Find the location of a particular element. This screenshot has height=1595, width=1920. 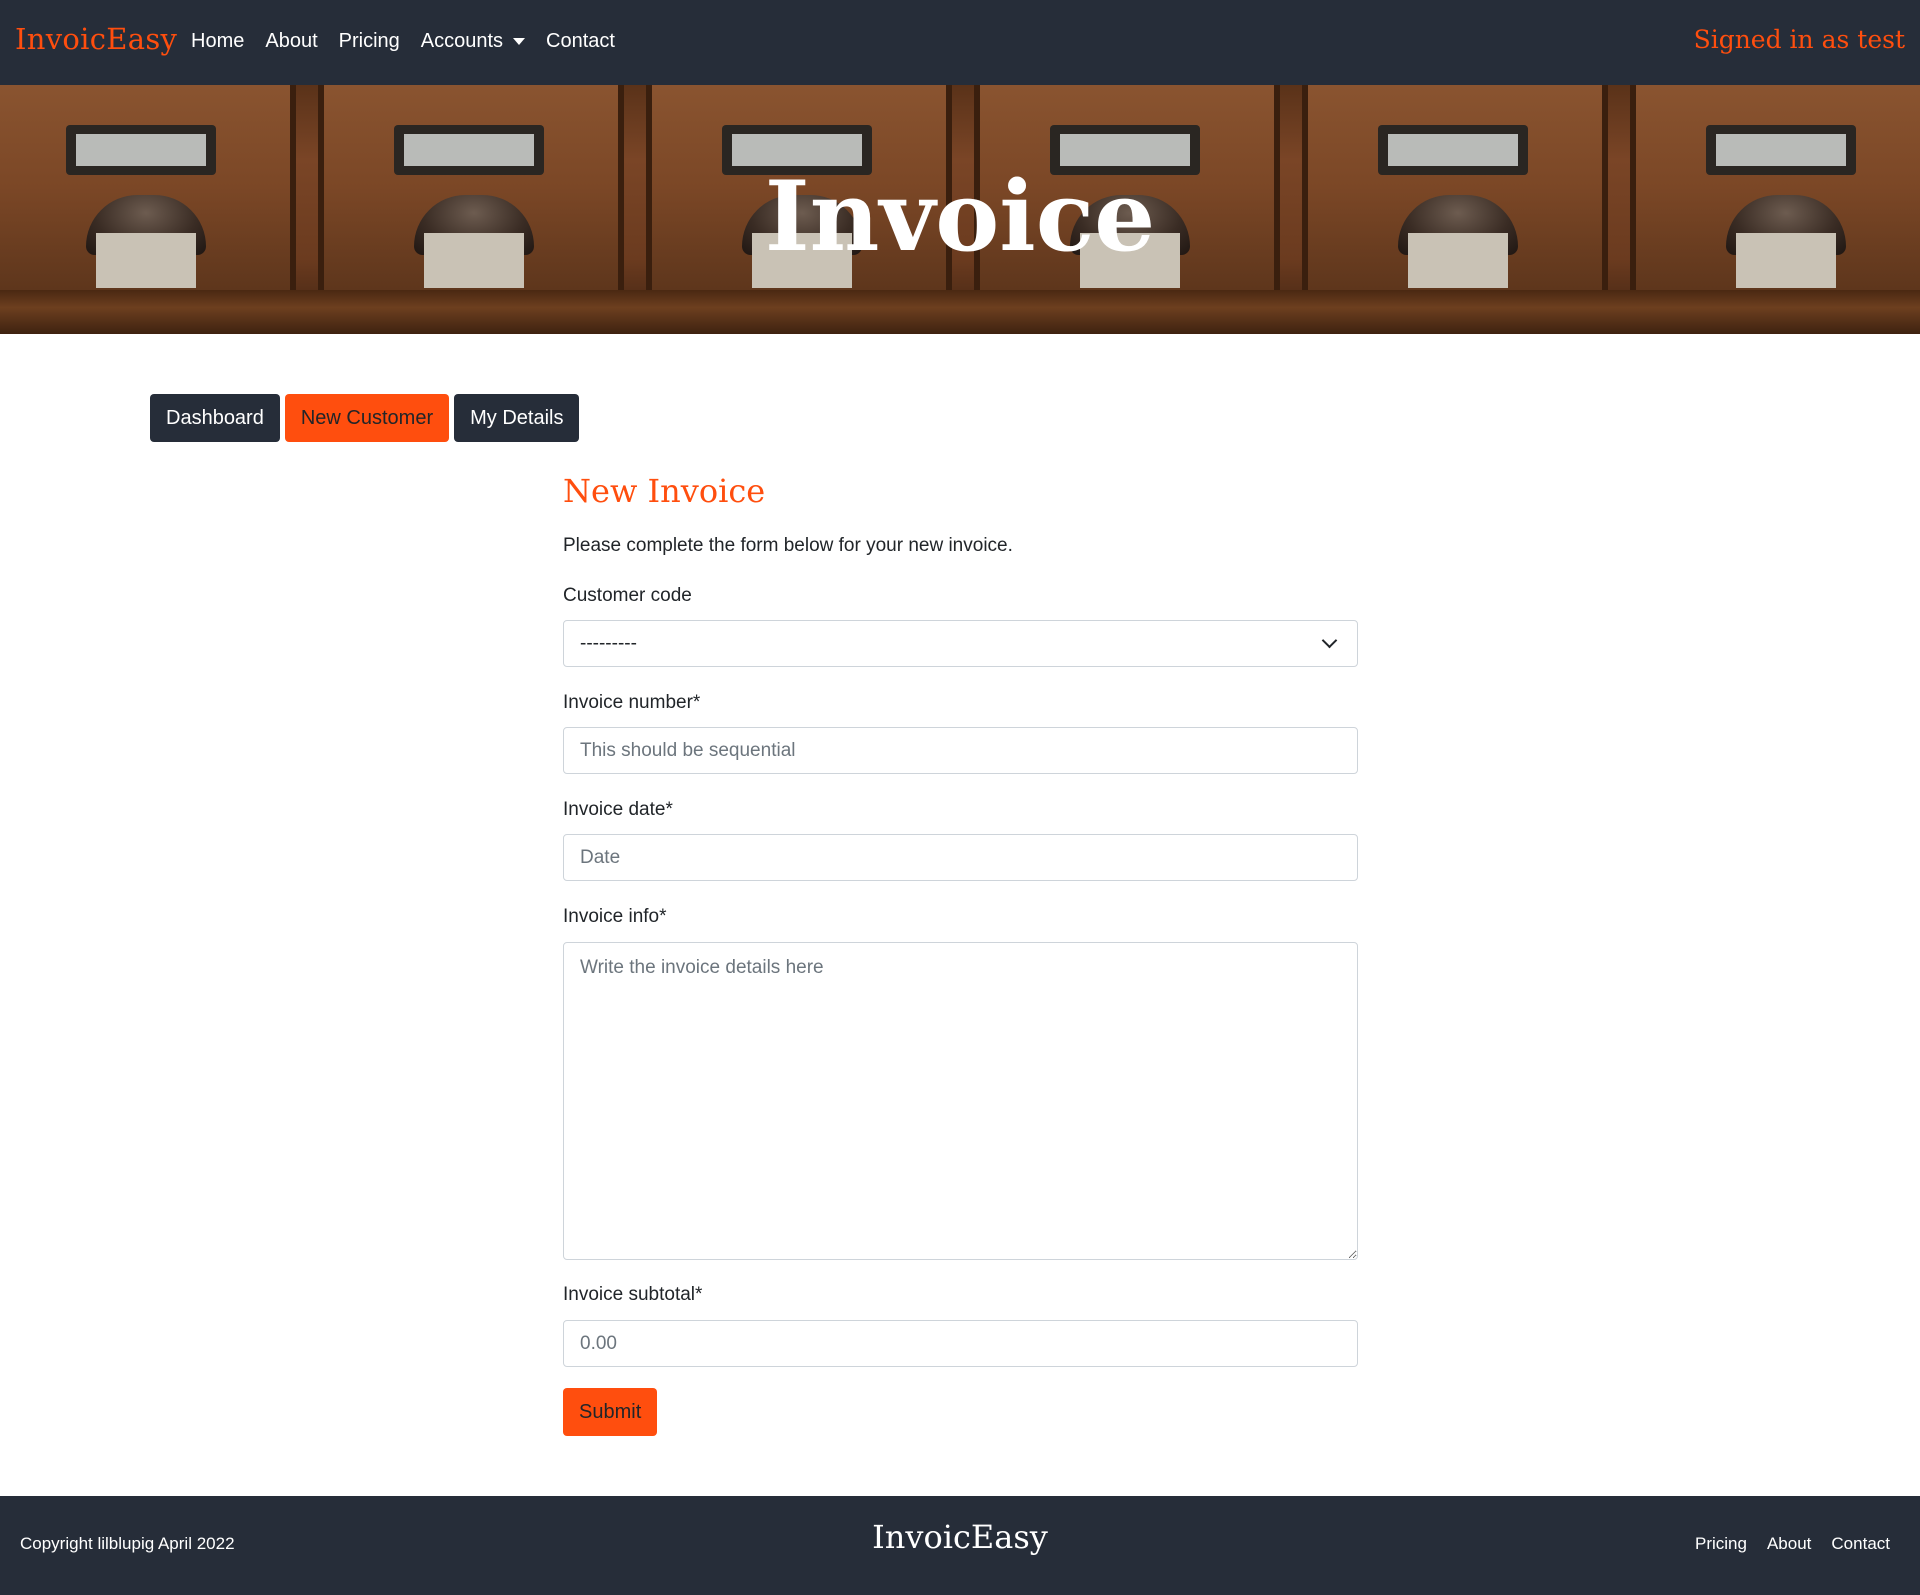

footer-links: Pricing About Contact is located at coordinates (1792, 1544).